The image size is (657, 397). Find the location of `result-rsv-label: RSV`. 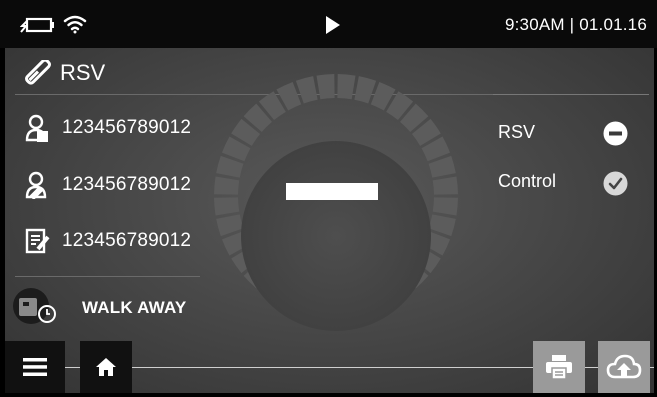

result-rsv-label: RSV is located at coordinates (517, 132).